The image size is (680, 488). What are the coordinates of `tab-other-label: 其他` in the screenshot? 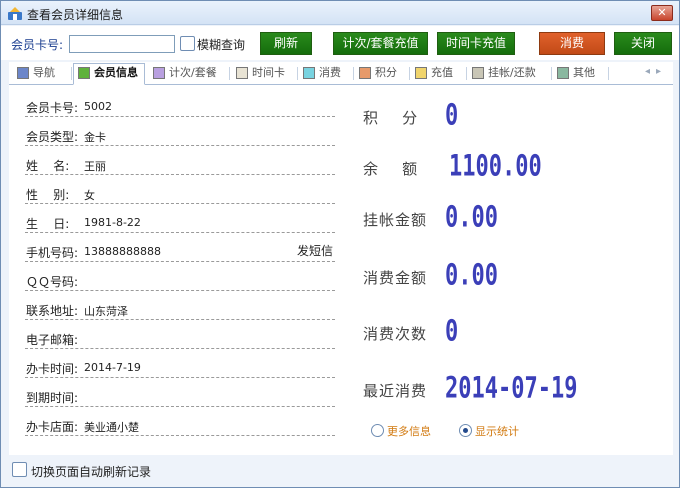 It's located at (584, 72).